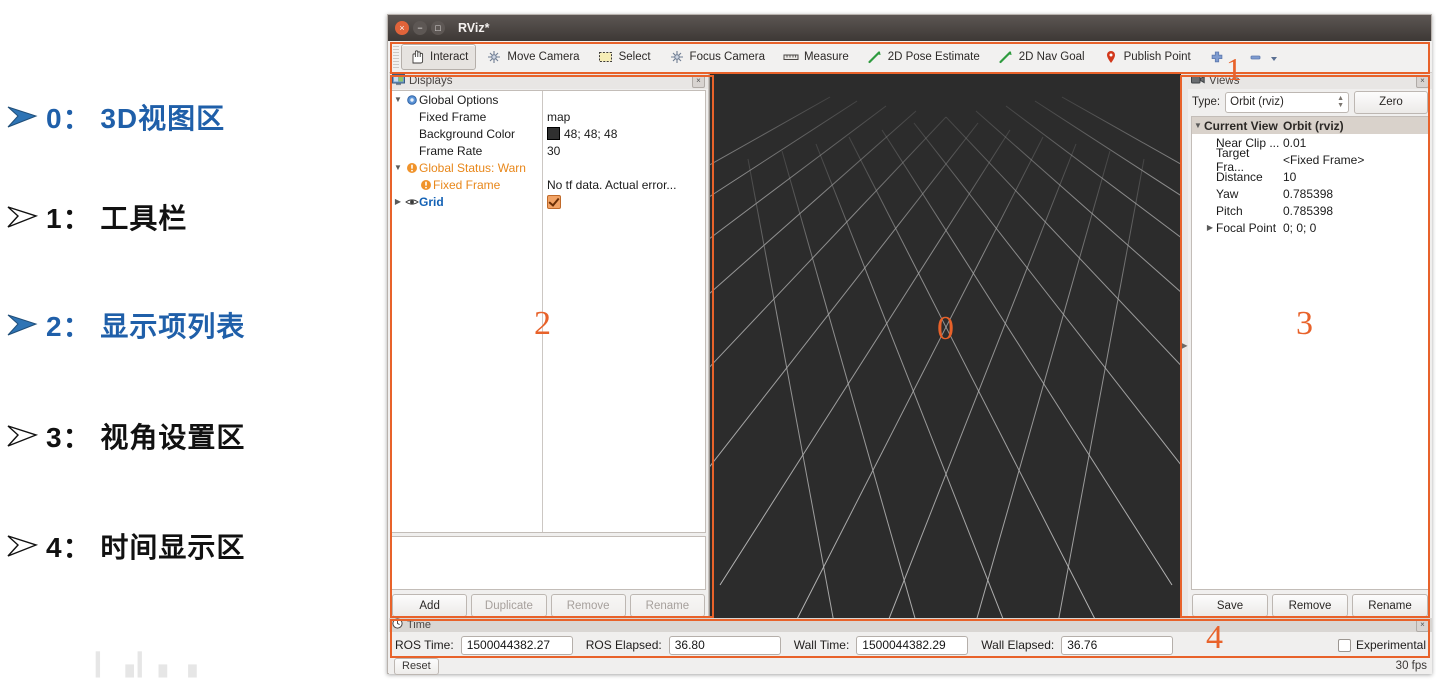  Describe the element at coordinates (667, 605) in the screenshot. I see `rename-display-button: Rename` at that location.